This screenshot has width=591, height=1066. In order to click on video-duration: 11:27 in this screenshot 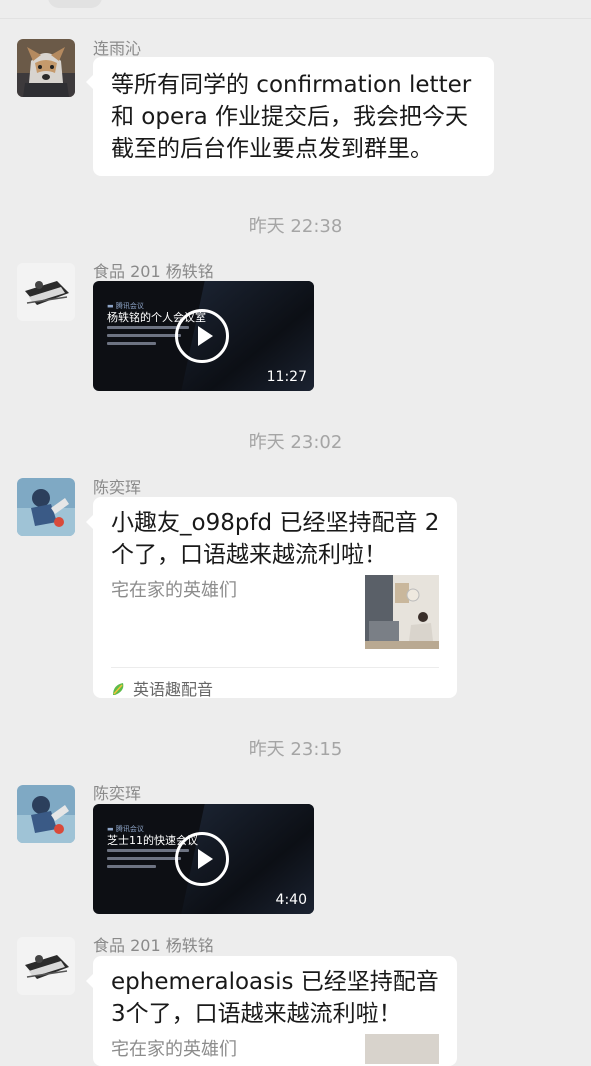, I will do `click(286, 377)`.